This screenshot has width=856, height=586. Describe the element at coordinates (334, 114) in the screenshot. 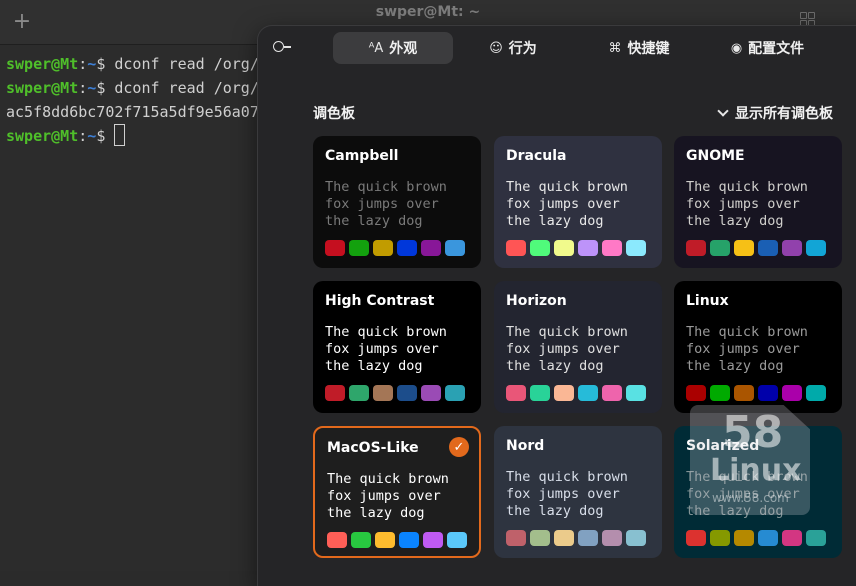

I see `palette-section-title: 调色板` at that location.